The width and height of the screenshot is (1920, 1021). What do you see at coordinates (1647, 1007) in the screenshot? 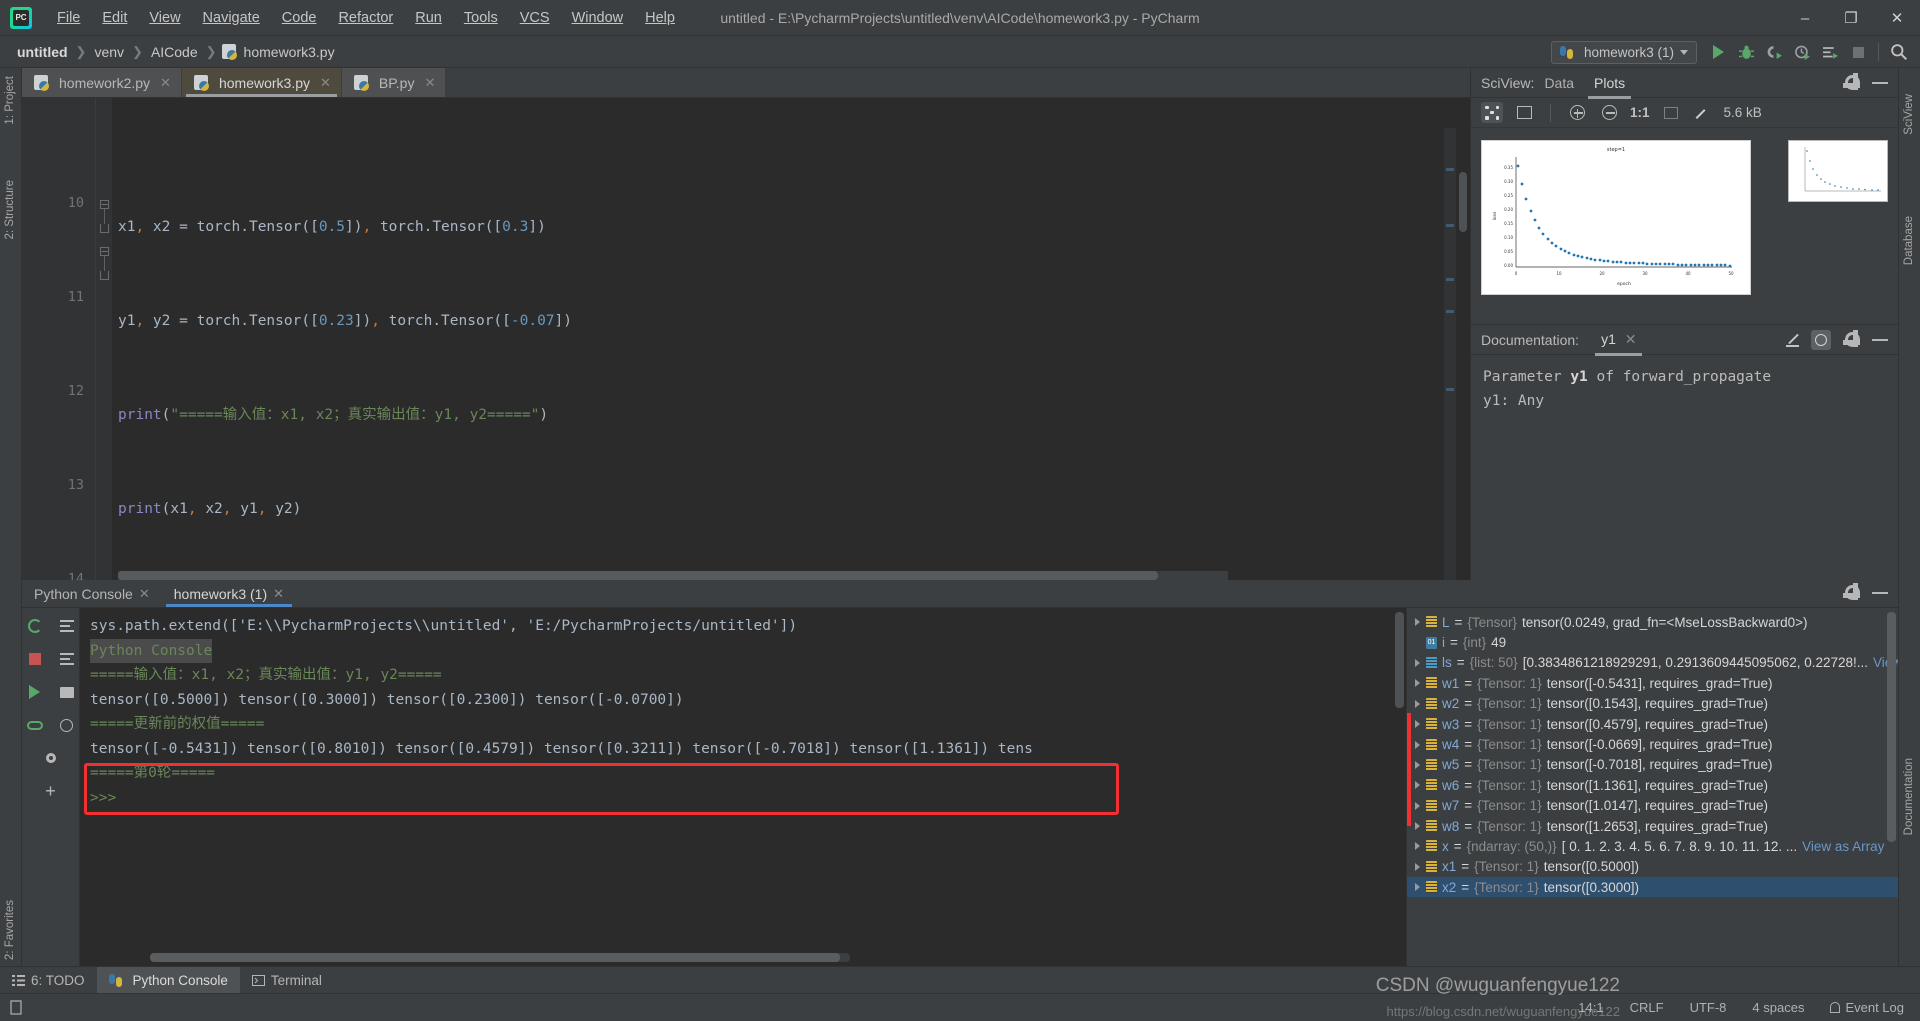
I see `line-separator: CRLF` at bounding box center [1647, 1007].